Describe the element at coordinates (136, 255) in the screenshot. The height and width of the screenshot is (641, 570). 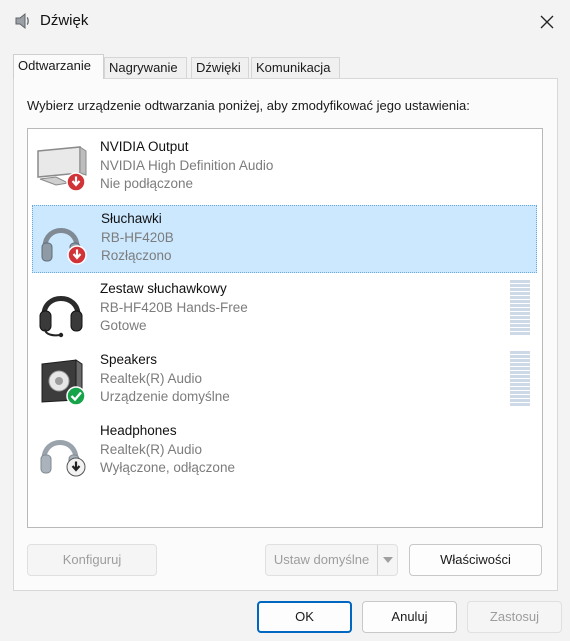
I see `device-status: Rozłączono` at that location.